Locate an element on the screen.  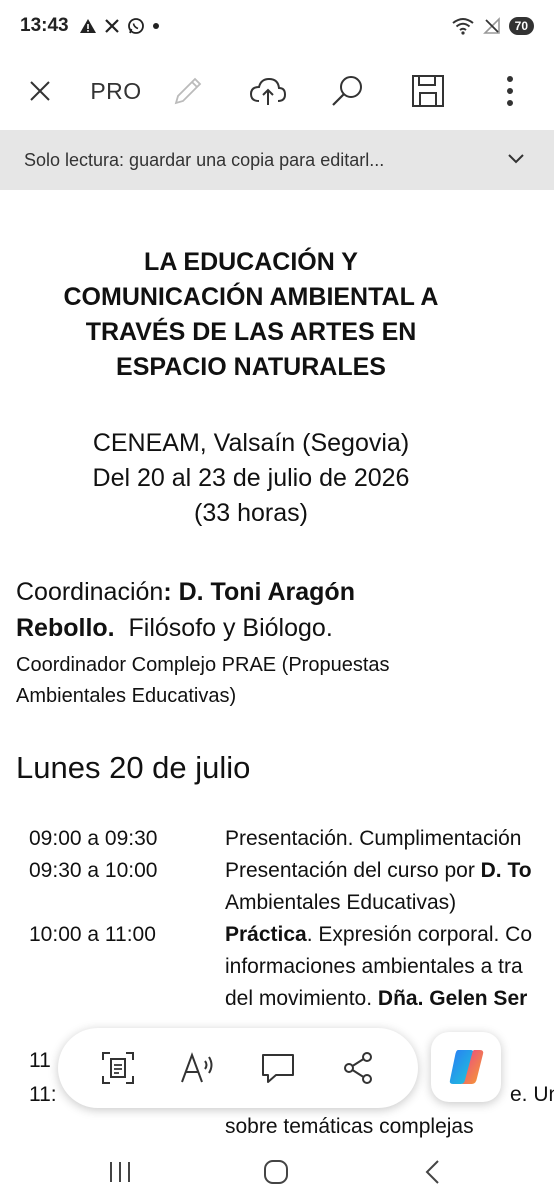
whatsapp-icon is located at coordinates (135, 26).